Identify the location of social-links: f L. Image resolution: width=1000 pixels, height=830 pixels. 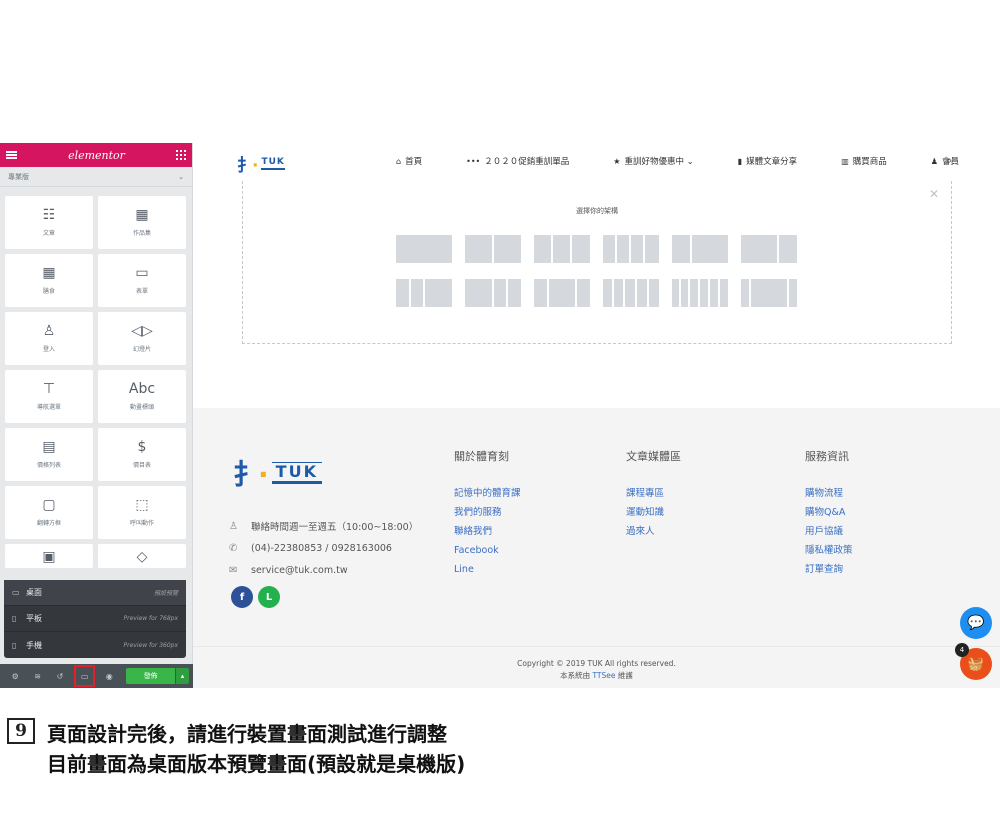
(255, 597).